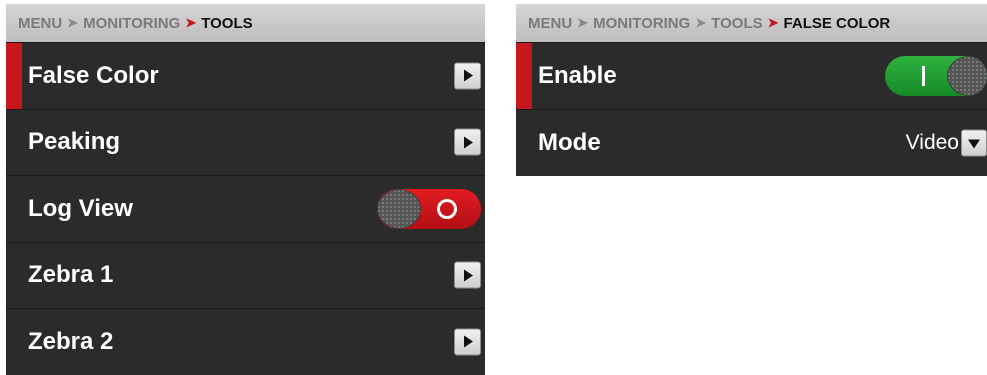  Describe the element at coordinates (447, 208) in the screenshot. I see `circle-icon` at that location.